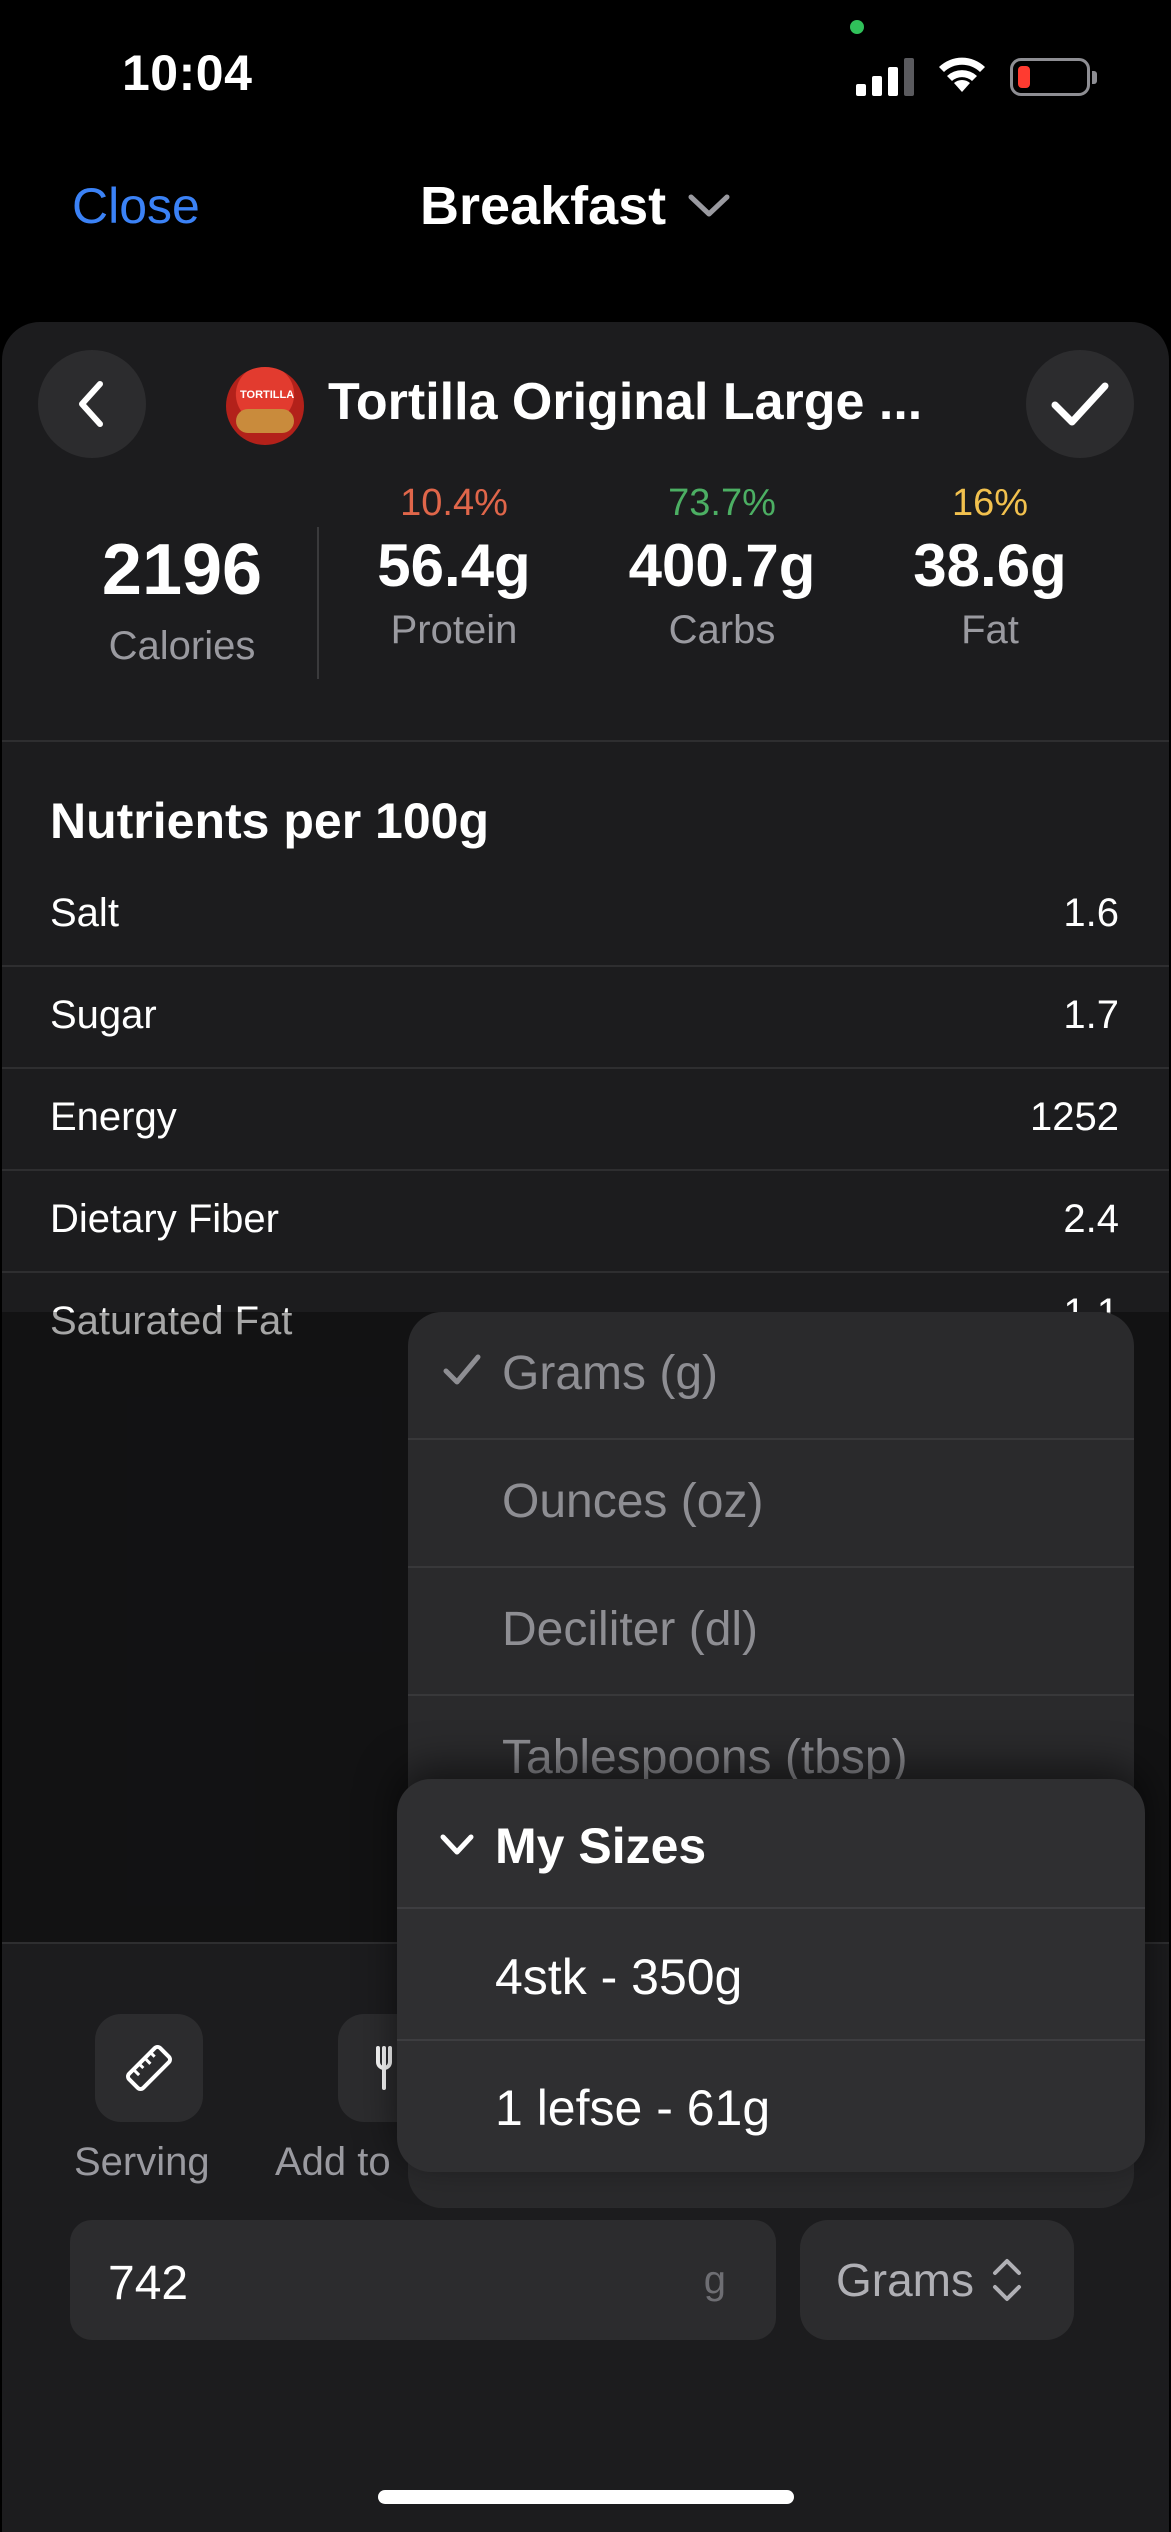 The width and height of the screenshot is (1171, 2532). Describe the element at coordinates (1091, 913) in the screenshot. I see `nutrient-value: 1.6` at that location.